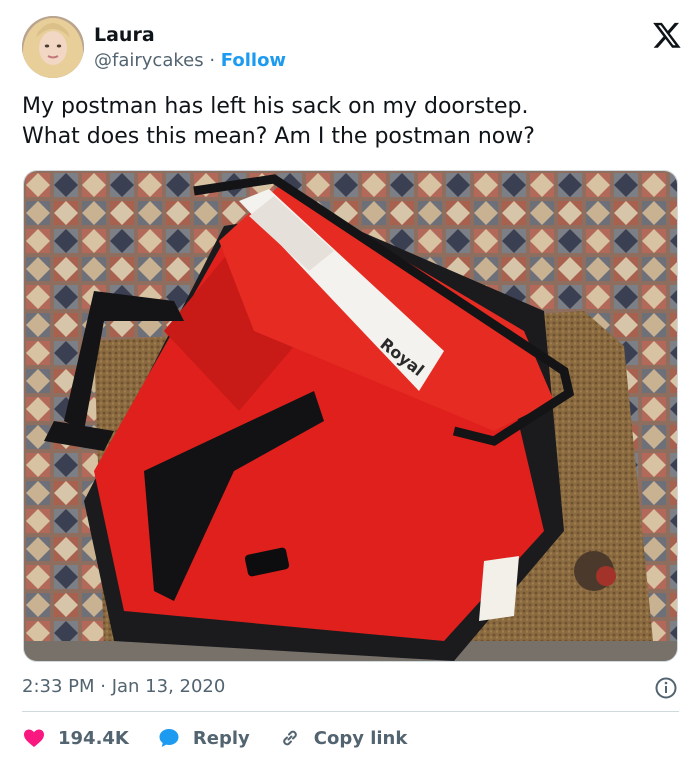  Describe the element at coordinates (289, 738) in the screenshot. I see `link-icon` at that location.